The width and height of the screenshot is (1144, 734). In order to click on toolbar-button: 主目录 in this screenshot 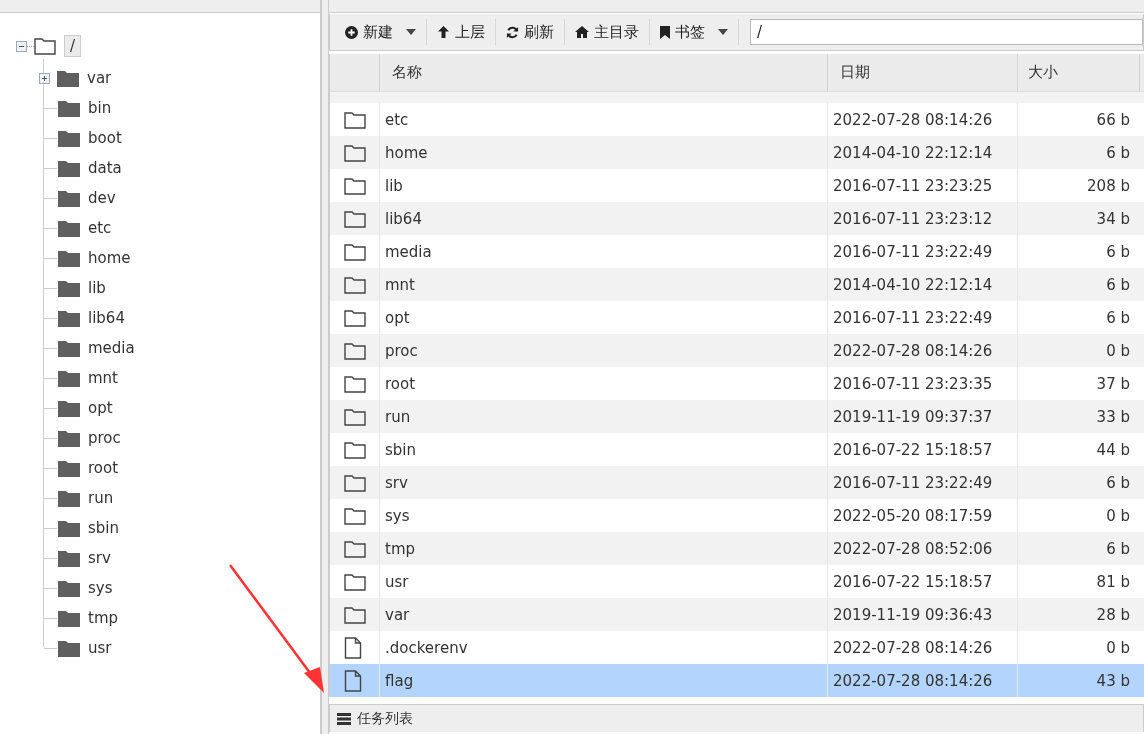, I will do `click(607, 32)`.